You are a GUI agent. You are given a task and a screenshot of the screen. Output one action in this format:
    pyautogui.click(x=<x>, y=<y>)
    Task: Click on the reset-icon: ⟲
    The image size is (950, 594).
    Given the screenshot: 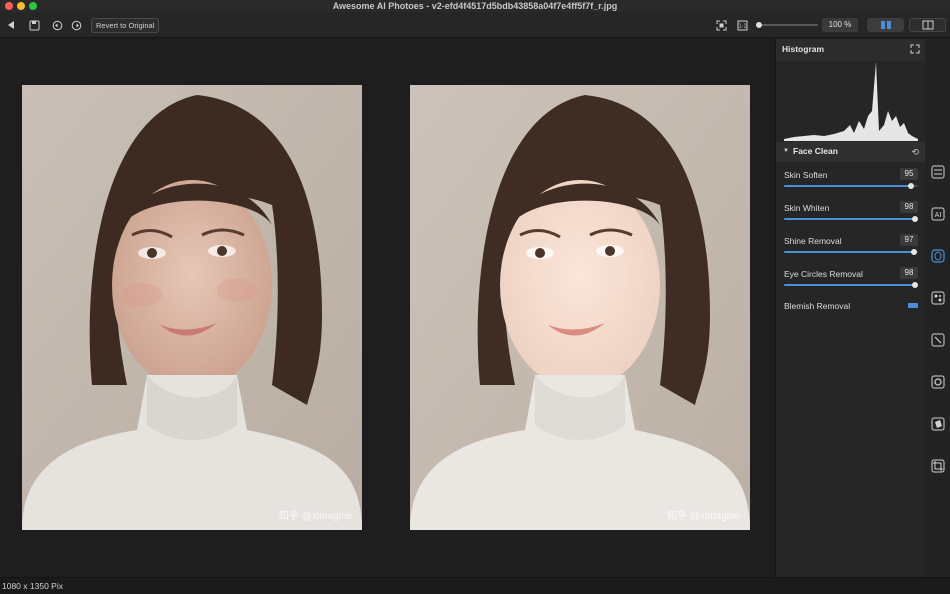 What is the action you would take?
    pyautogui.click(x=915, y=152)
    